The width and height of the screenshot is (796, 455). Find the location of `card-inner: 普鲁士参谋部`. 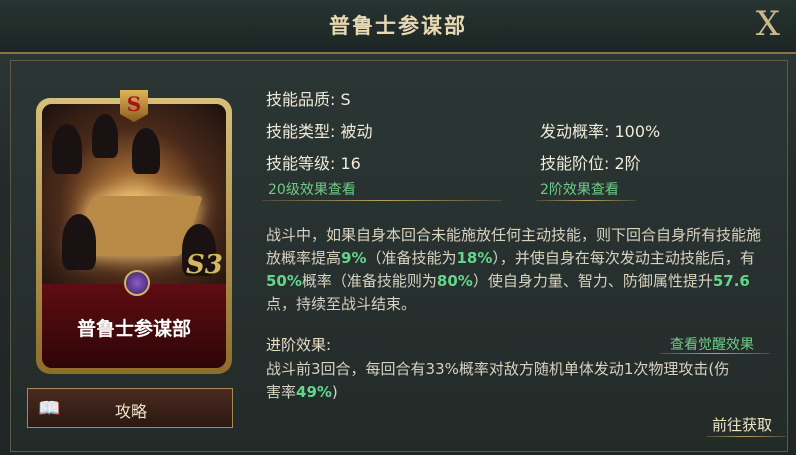

card-inner: 普鲁士参谋部 is located at coordinates (134, 236).